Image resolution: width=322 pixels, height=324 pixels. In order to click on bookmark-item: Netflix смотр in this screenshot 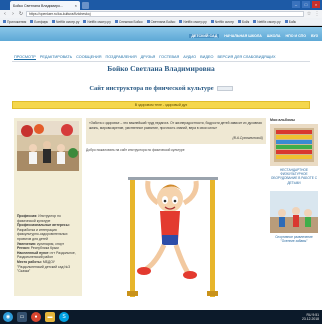, I will do `click(222, 22)`.